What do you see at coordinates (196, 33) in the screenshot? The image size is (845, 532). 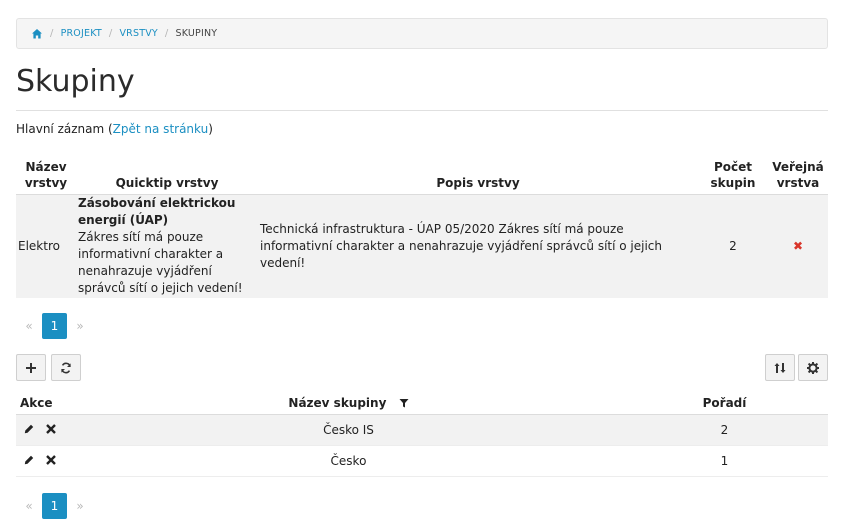 I see `breadcrumb-current: SKUPINY` at bounding box center [196, 33].